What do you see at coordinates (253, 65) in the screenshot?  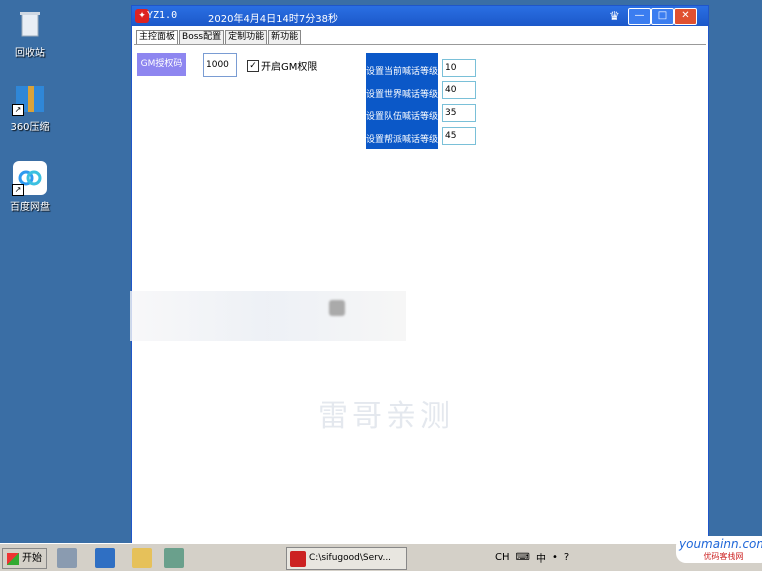 I see `checkmark-icon: ✓` at bounding box center [253, 65].